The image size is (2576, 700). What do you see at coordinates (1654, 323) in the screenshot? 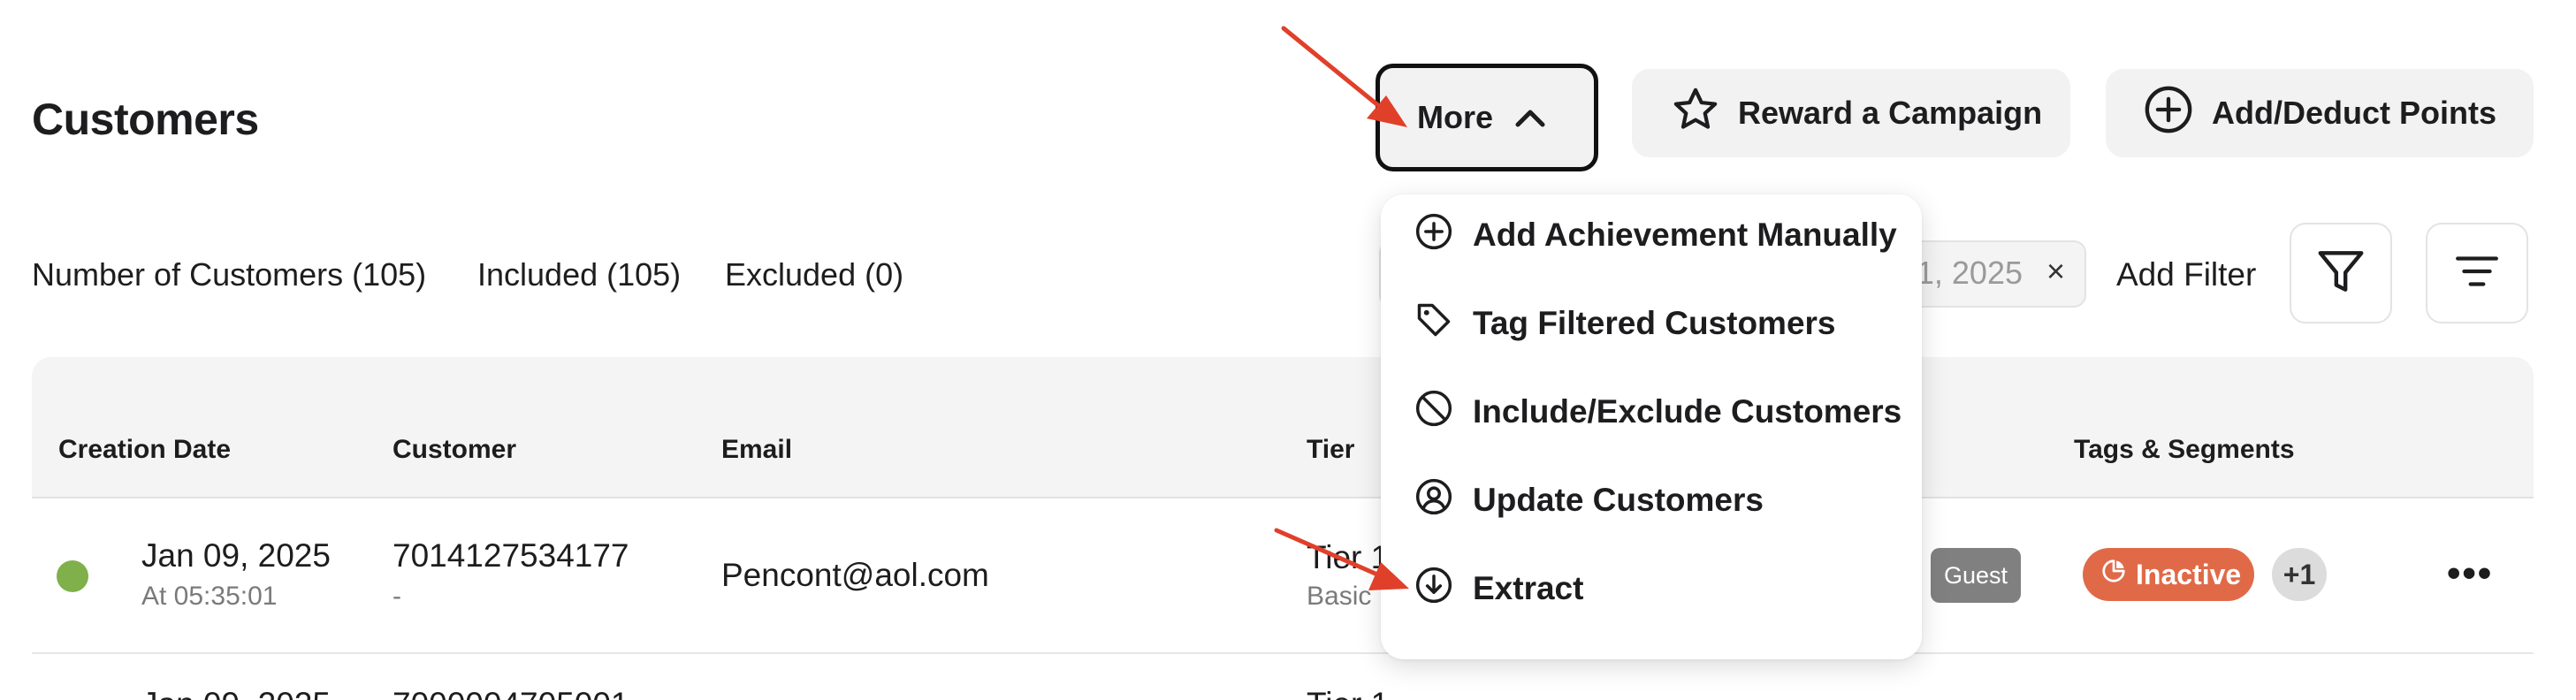
I see `menu-item-label: Tag Filtered Customers` at bounding box center [1654, 323].